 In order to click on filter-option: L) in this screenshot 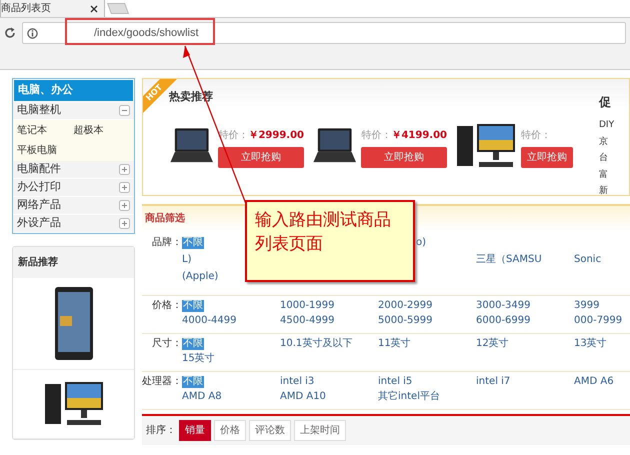, I will do `click(187, 260)`.